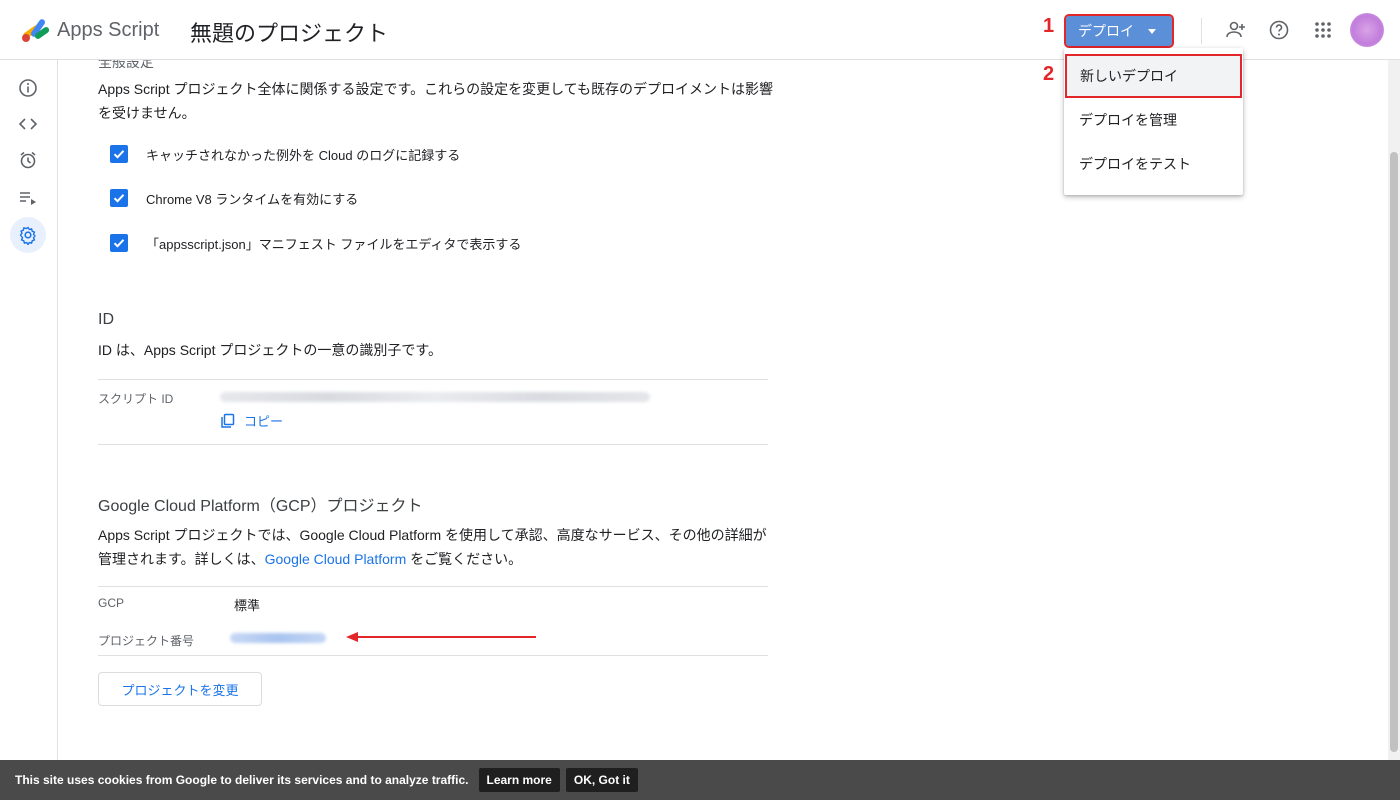 The width and height of the screenshot is (1400, 800). Describe the element at coordinates (1049, 26) in the screenshot. I see `annotation-step-1: 1` at that location.